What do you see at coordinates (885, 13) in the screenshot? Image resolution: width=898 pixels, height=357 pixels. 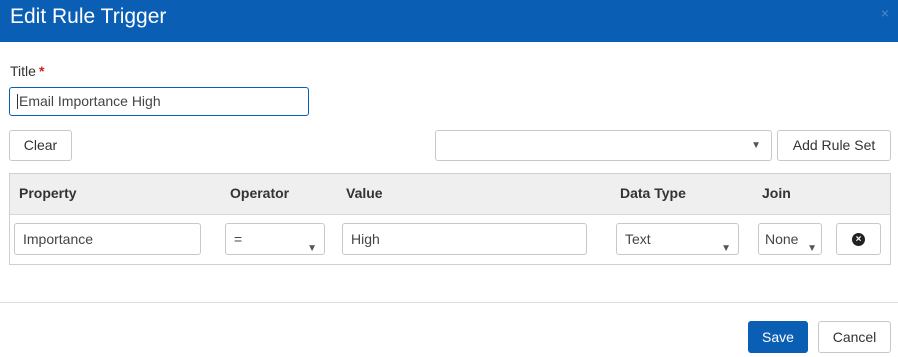 I see `close-icon: ×` at bounding box center [885, 13].